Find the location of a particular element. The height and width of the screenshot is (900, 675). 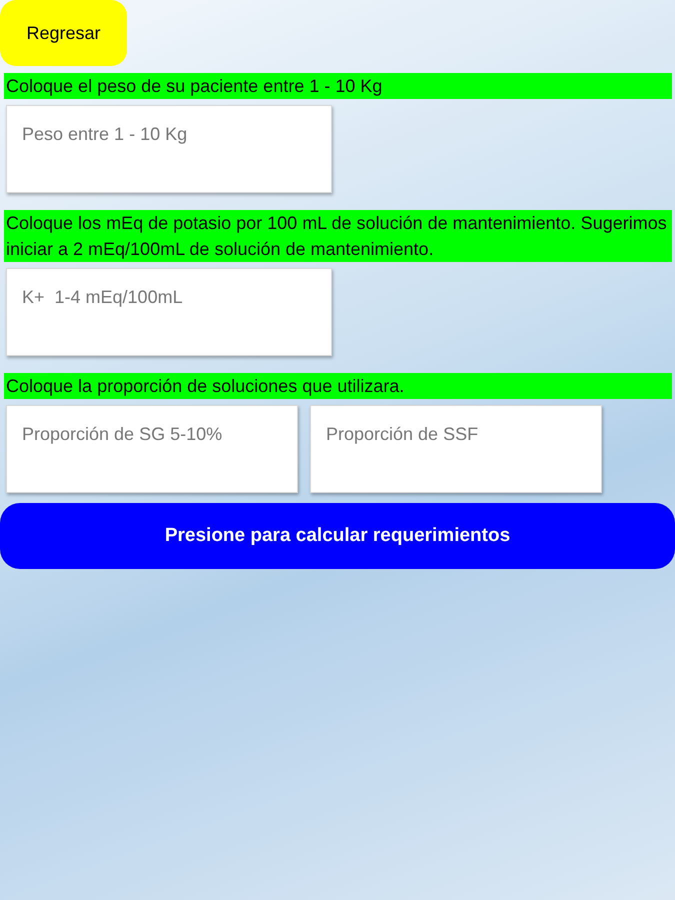

input-field: Peso entre 1 - 10 Kg is located at coordinates (169, 149).